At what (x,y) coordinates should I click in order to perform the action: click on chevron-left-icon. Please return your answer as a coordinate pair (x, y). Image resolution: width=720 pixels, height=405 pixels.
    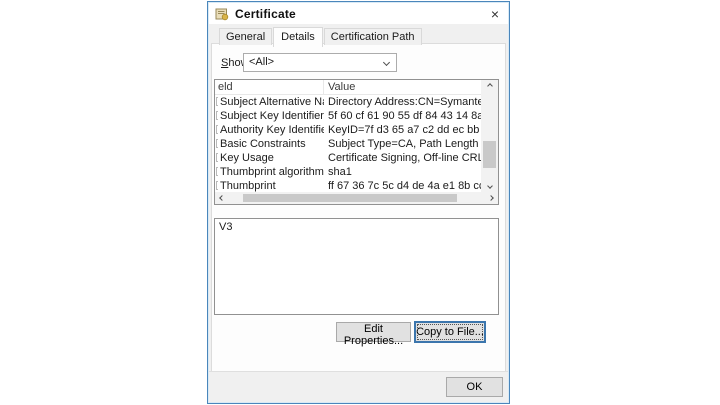
    Looking at the image, I should click on (222, 198).